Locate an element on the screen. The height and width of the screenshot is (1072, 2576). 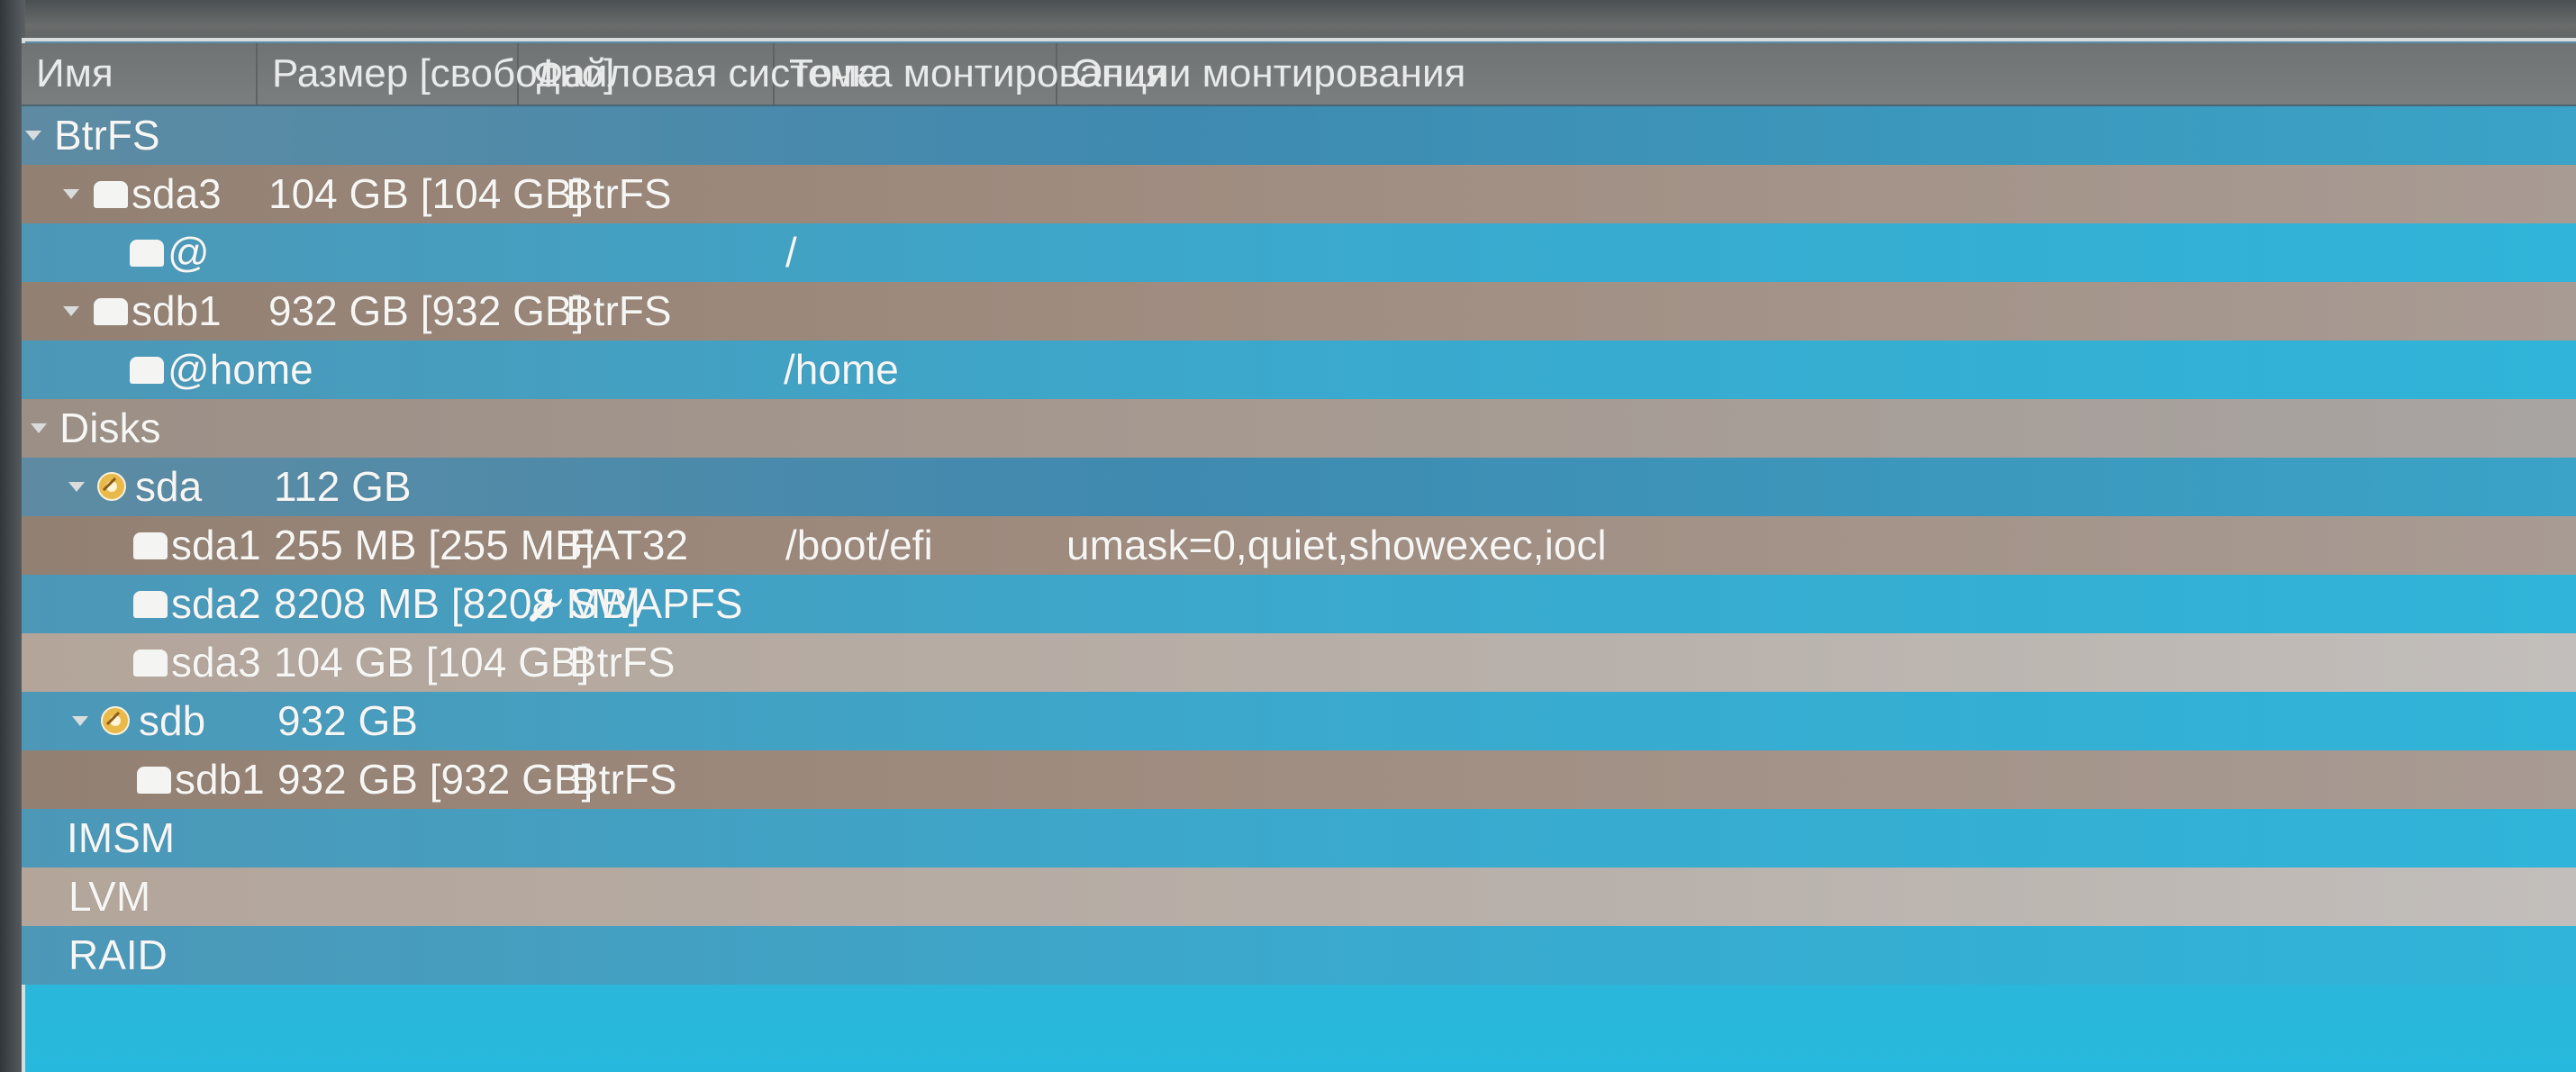
row-name: RAID is located at coordinates (118, 954).